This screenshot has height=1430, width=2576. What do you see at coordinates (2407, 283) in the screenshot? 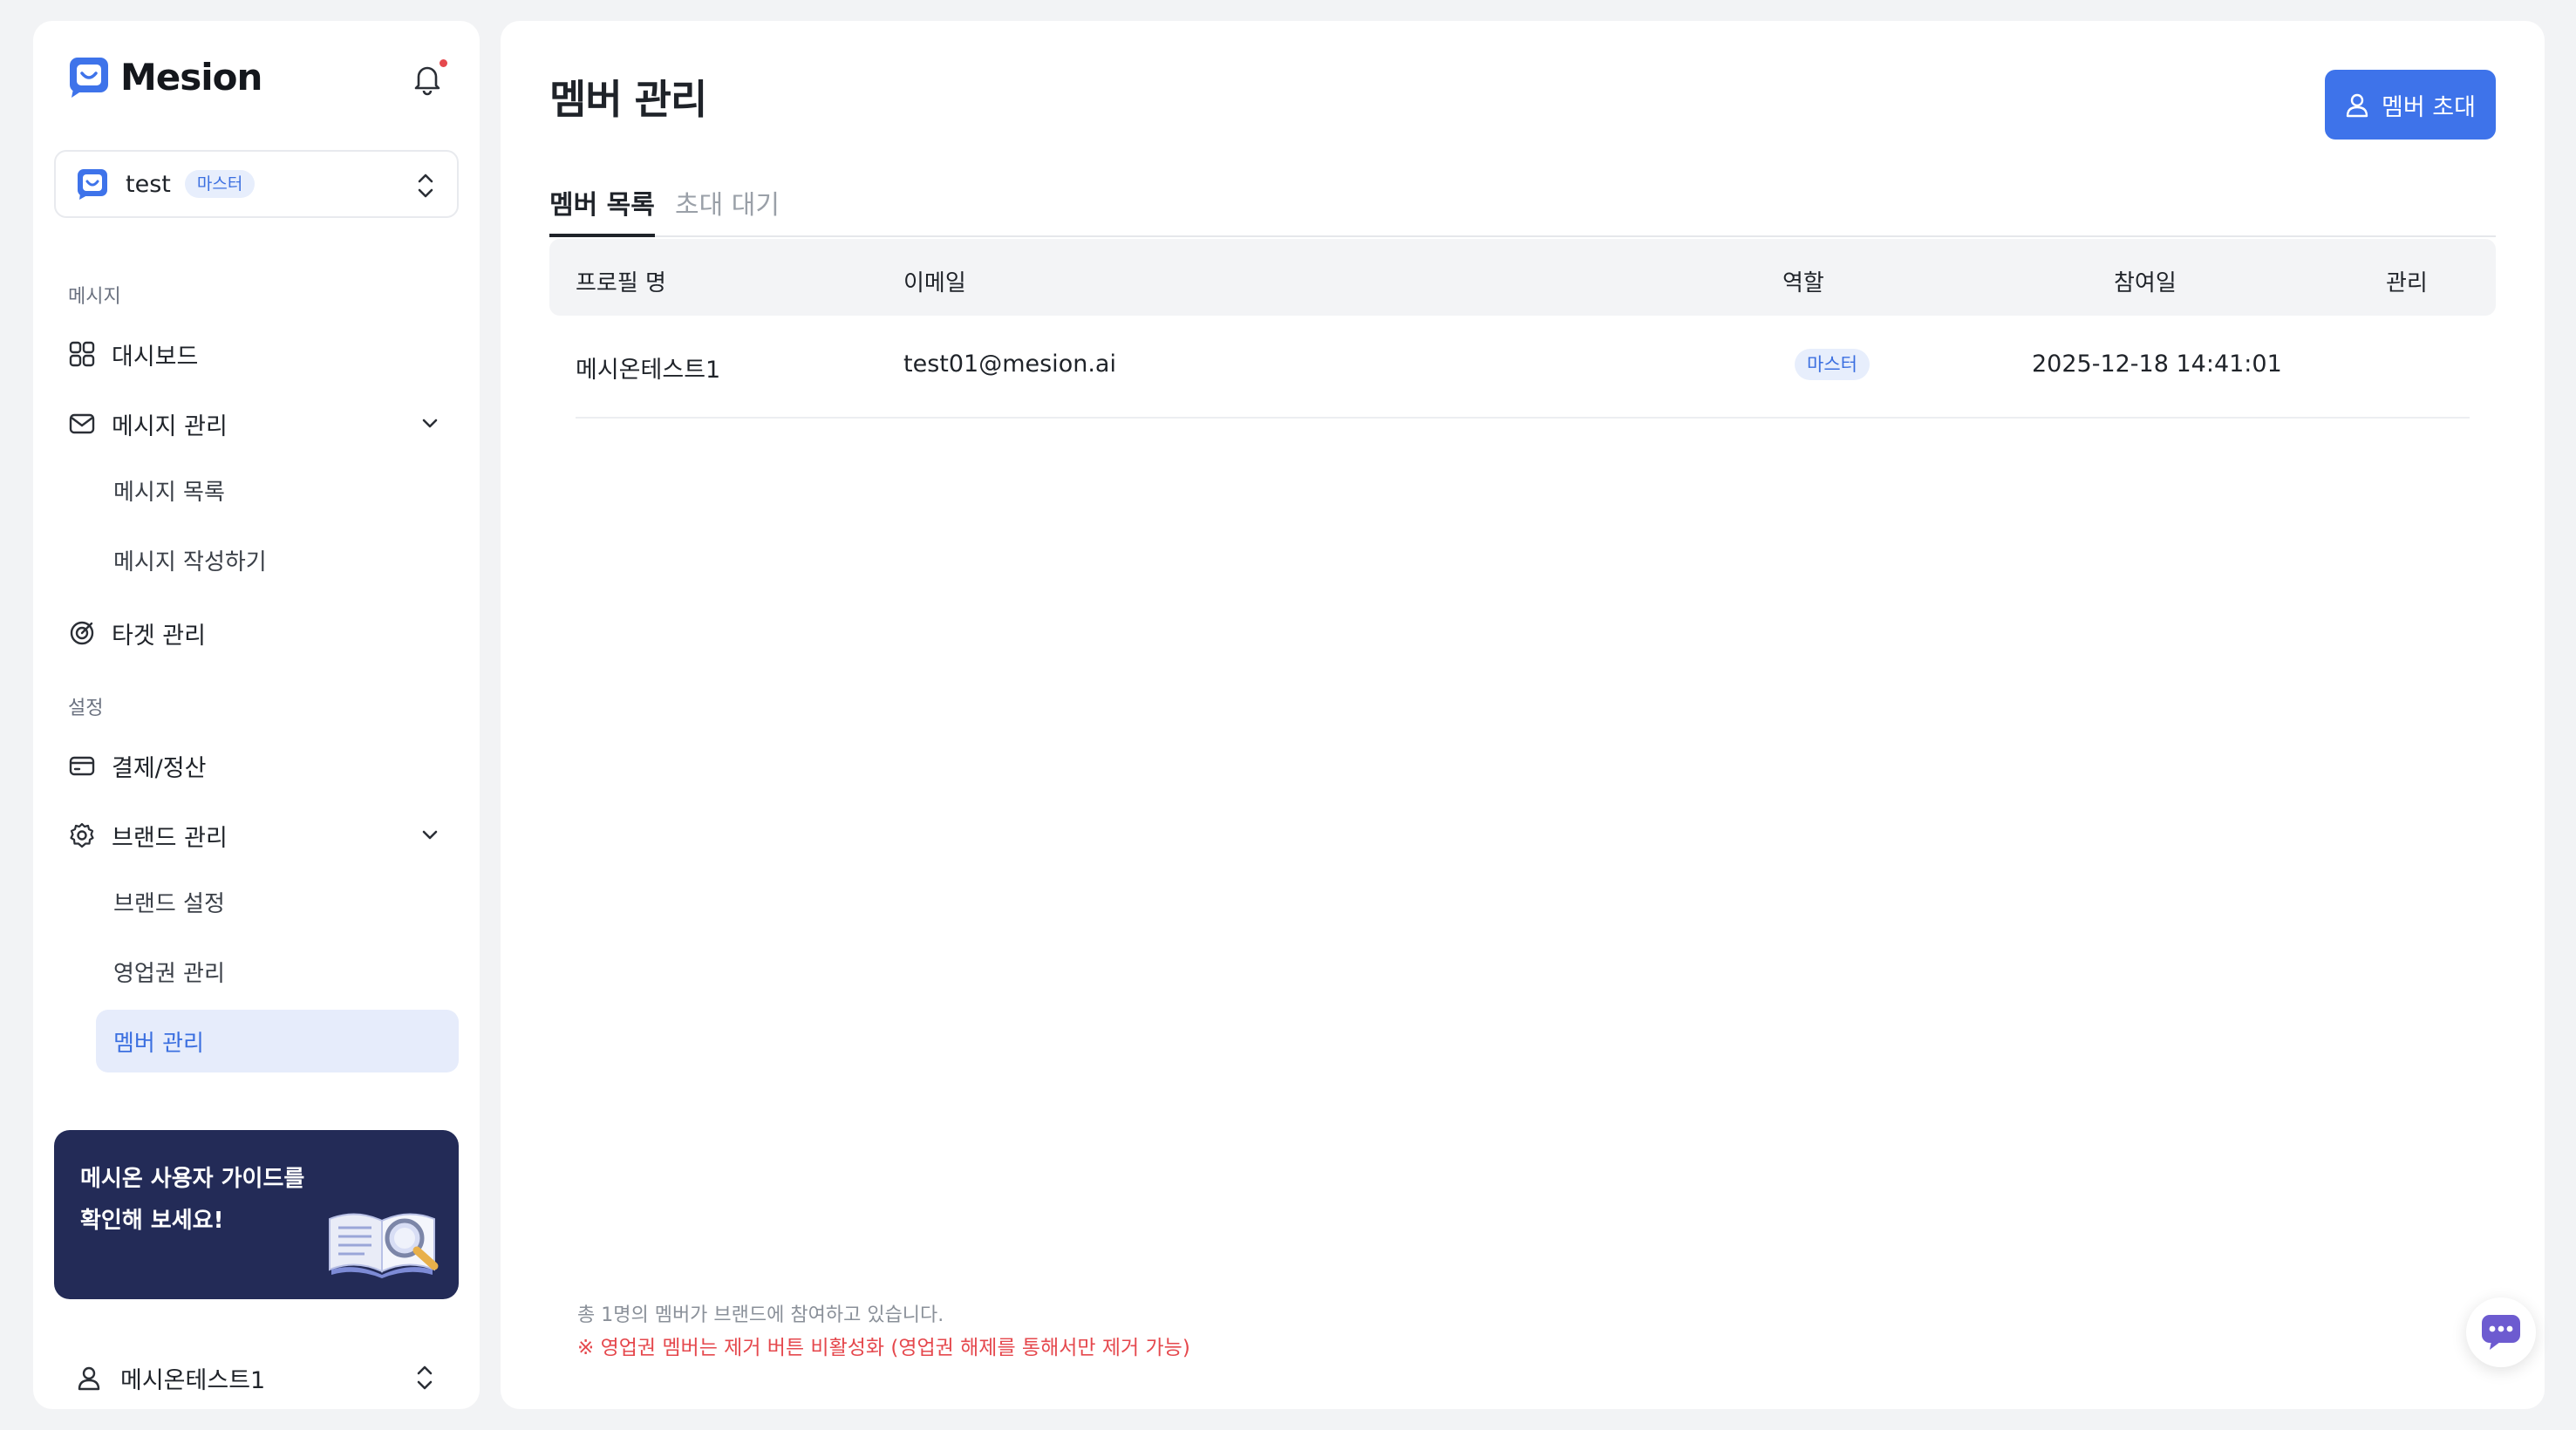
I see `column-header-manage: 관리` at bounding box center [2407, 283].